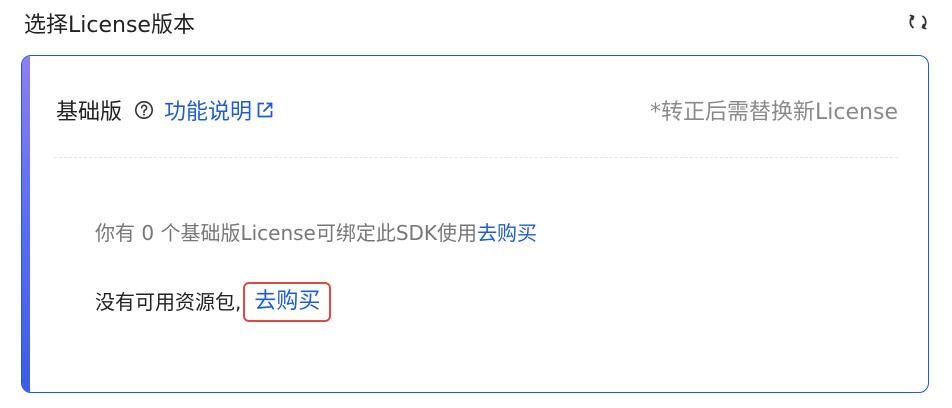  Describe the element at coordinates (774, 112) in the screenshot. I see `replace-license-note: *转正后需替换新License` at that location.